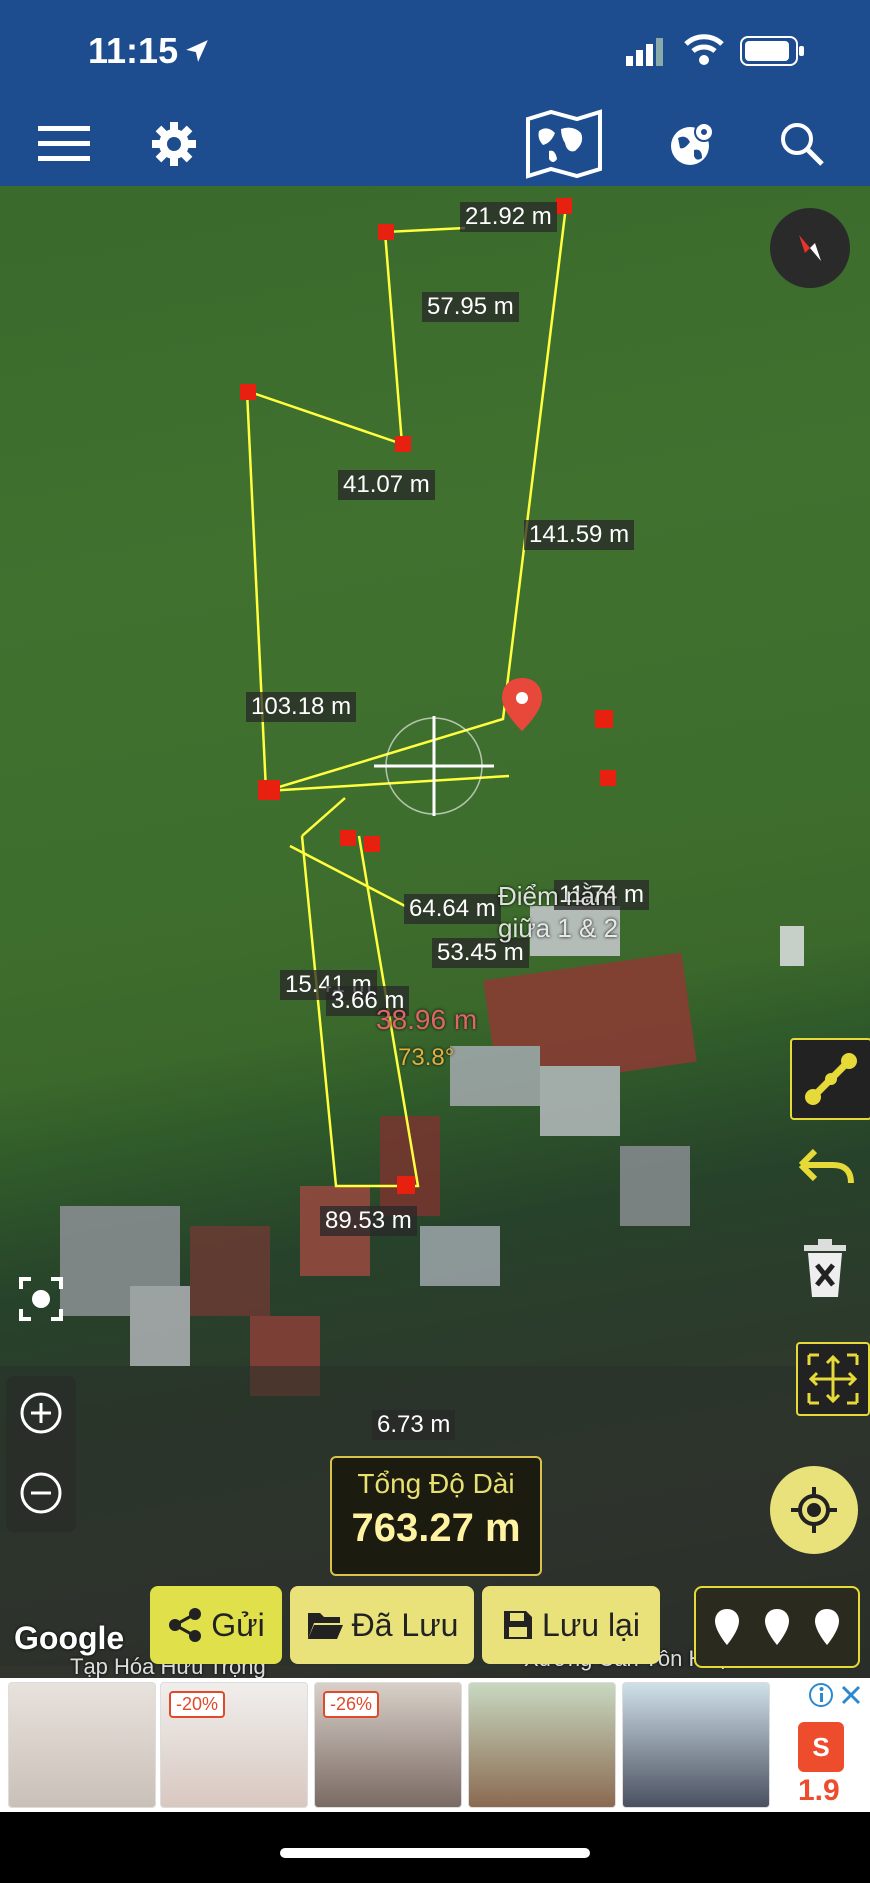 The height and width of the screenshot is (1883, 870). What do you see at coordinates (470, 307) in the screenshot?
I see `segment-label: 57.95 m` at bounding box center [470, 307].